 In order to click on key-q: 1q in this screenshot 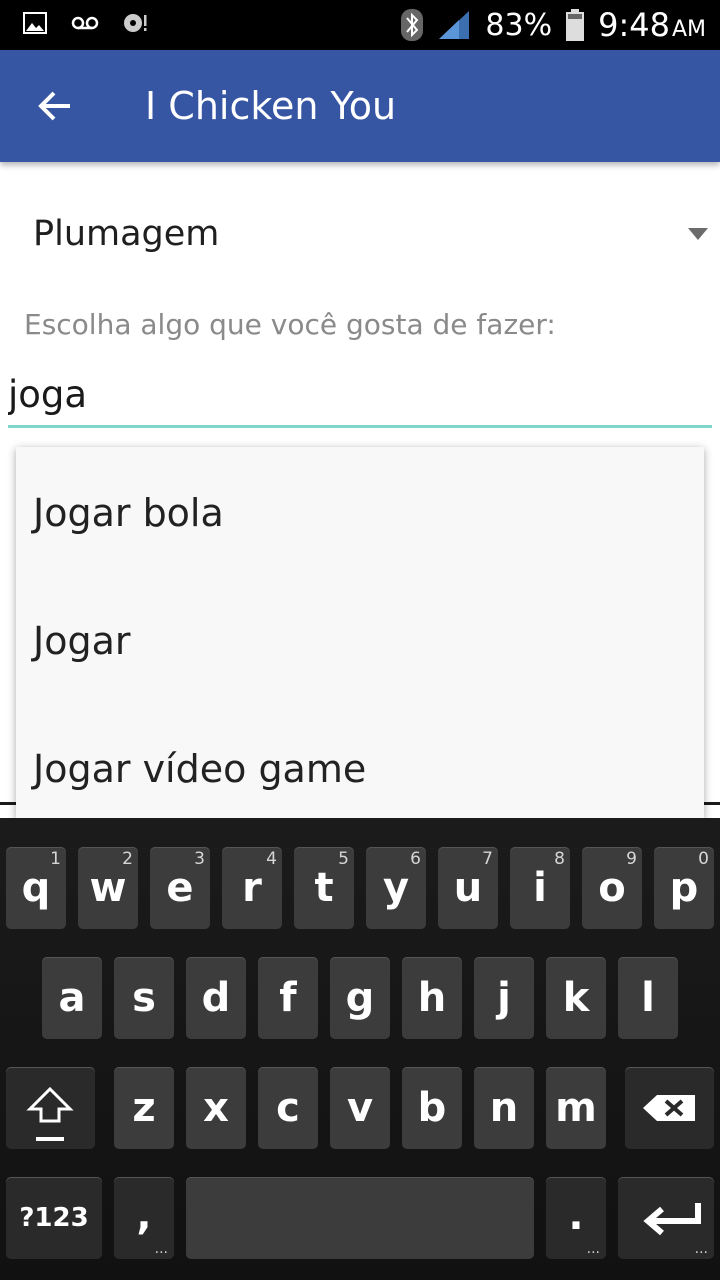, I will do `click(36, 888)`.